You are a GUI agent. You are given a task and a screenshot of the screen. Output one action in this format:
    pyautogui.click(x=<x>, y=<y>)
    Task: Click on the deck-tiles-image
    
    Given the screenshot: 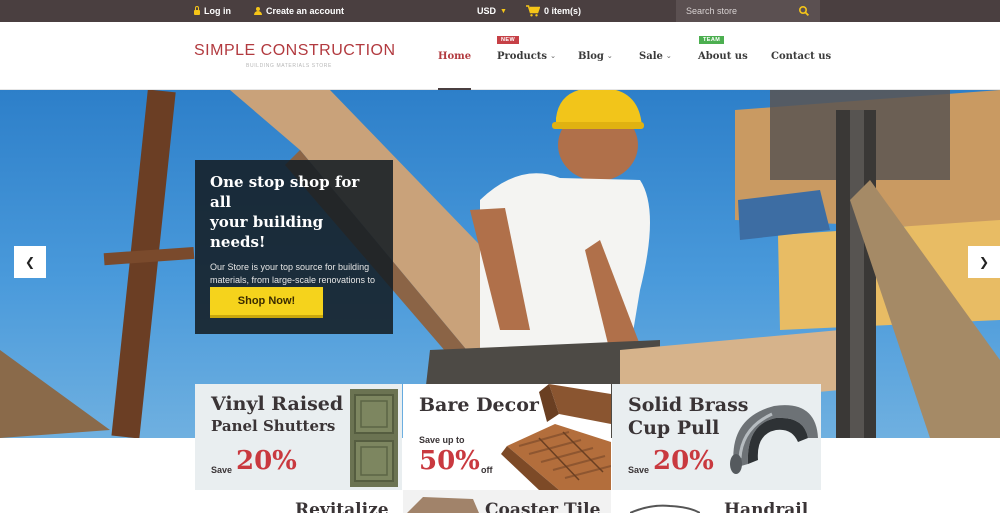 What is the action you would take?
    pyautogui.click(x=556, y=437)
    